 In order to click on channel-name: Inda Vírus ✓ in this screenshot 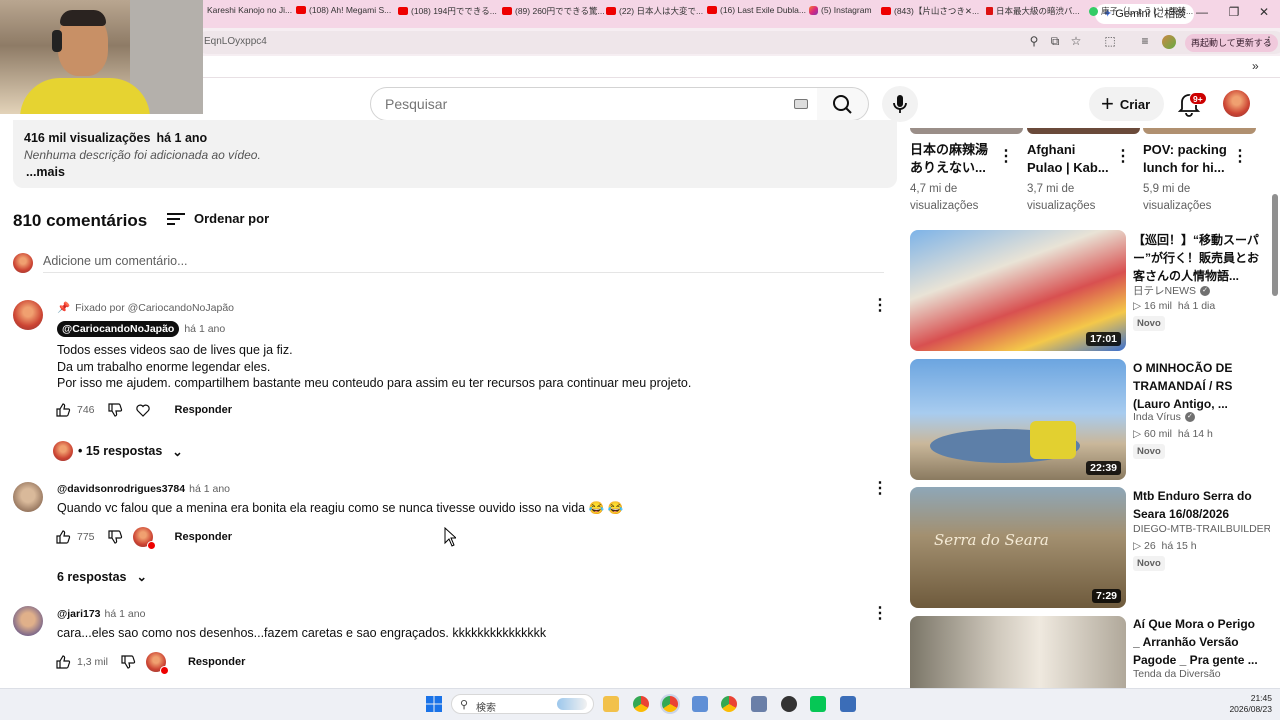, I will do `click(1164, 417)`.